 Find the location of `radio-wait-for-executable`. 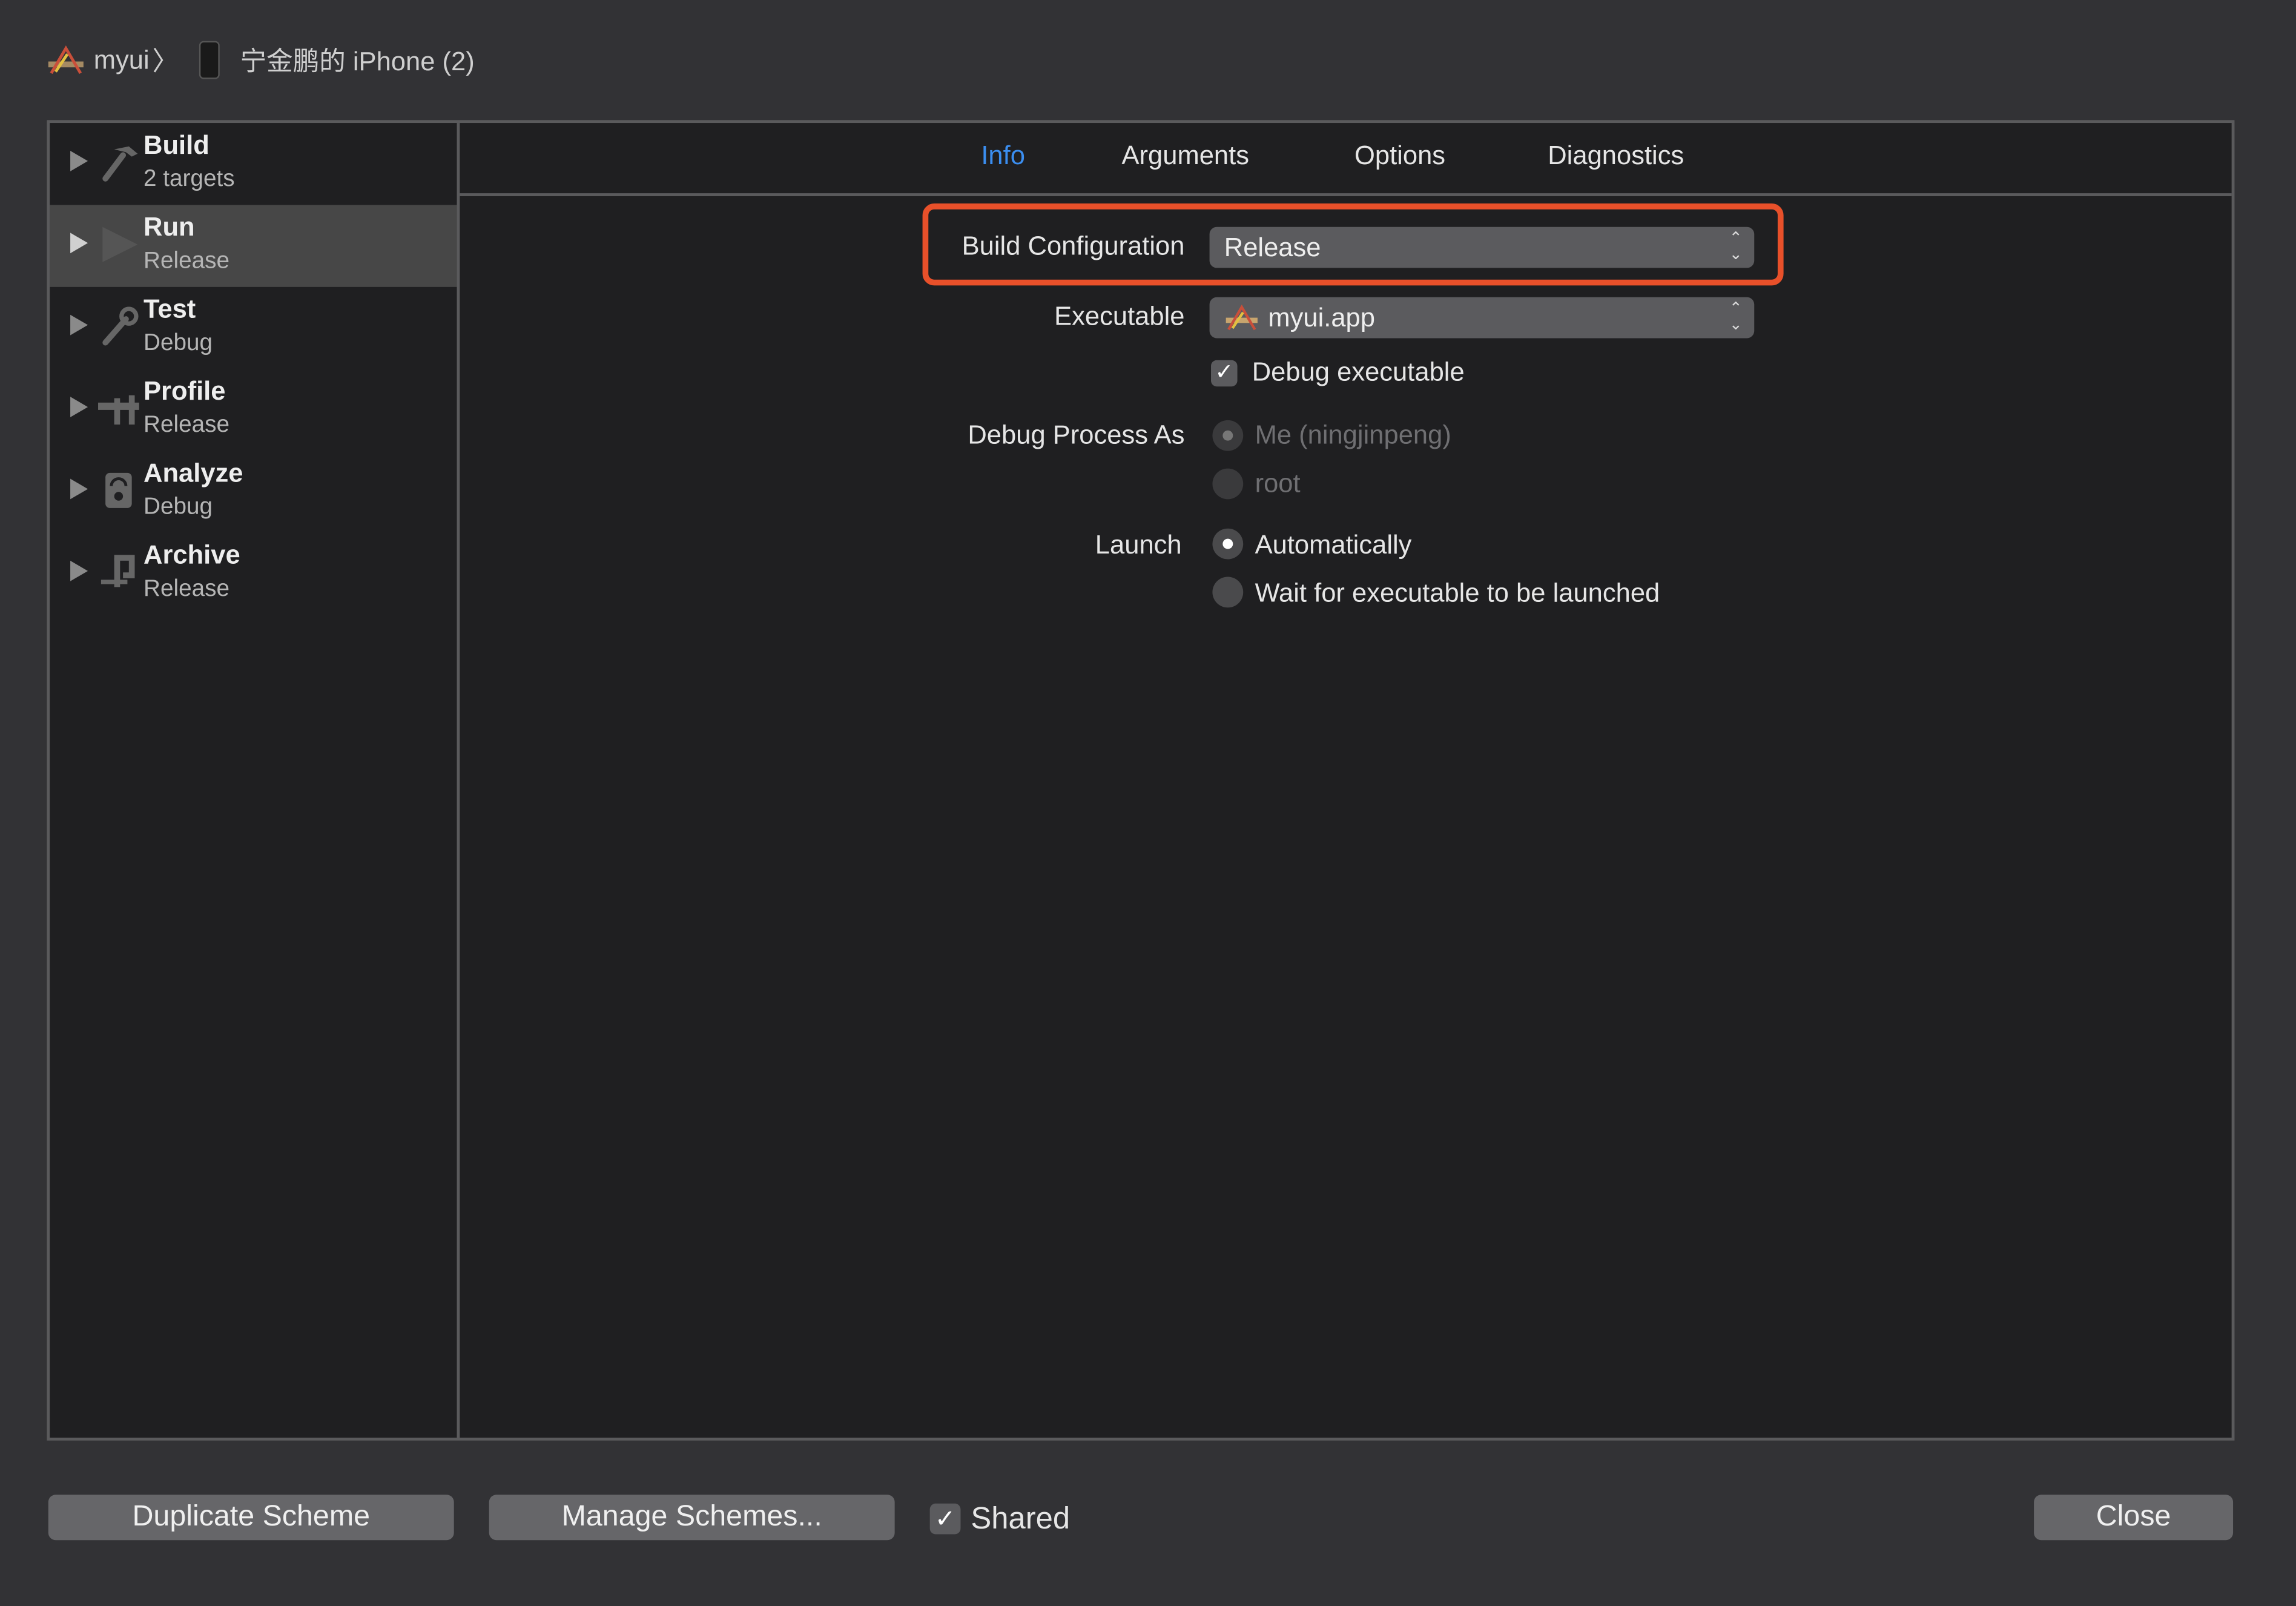

radio-wait-for-executable is located at coordinates (1228, 592).